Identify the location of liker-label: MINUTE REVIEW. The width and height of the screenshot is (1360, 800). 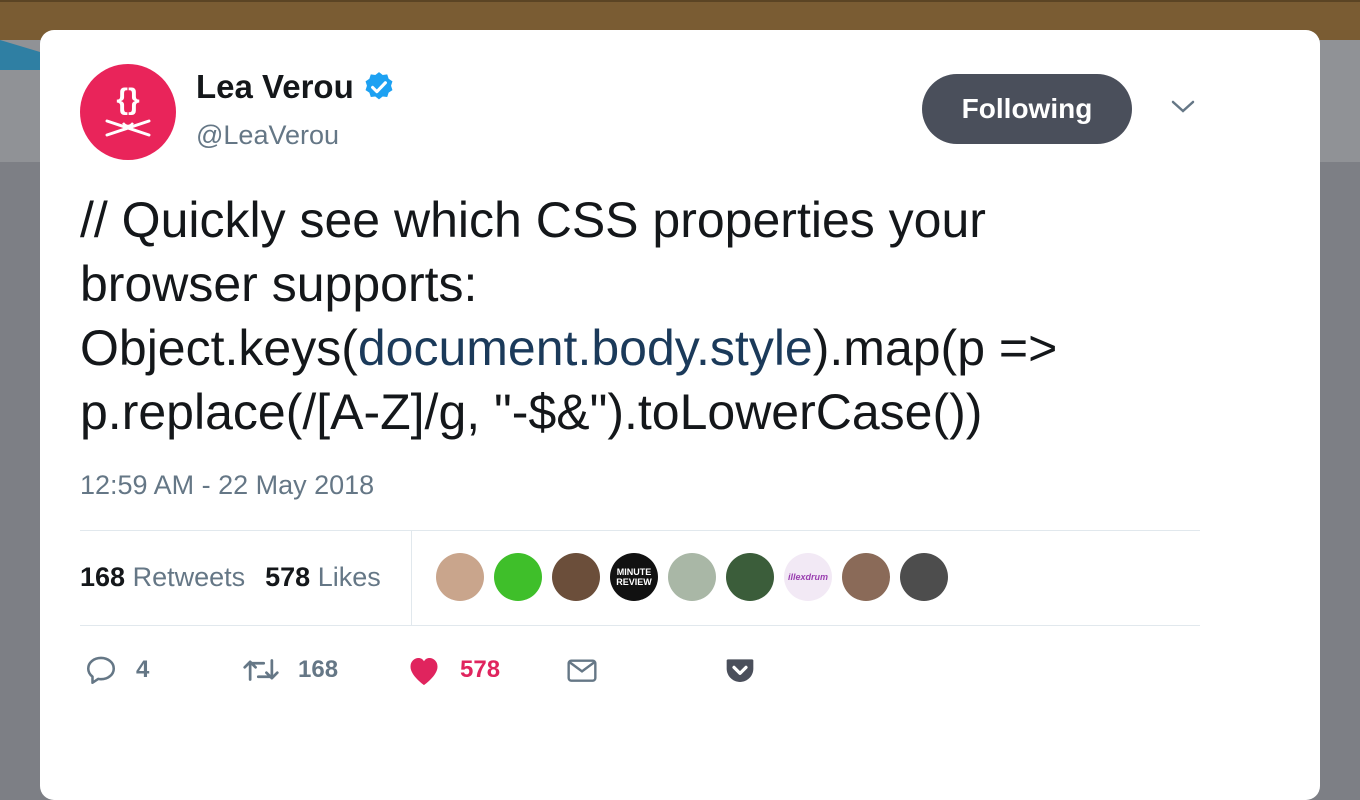
(634, 577).